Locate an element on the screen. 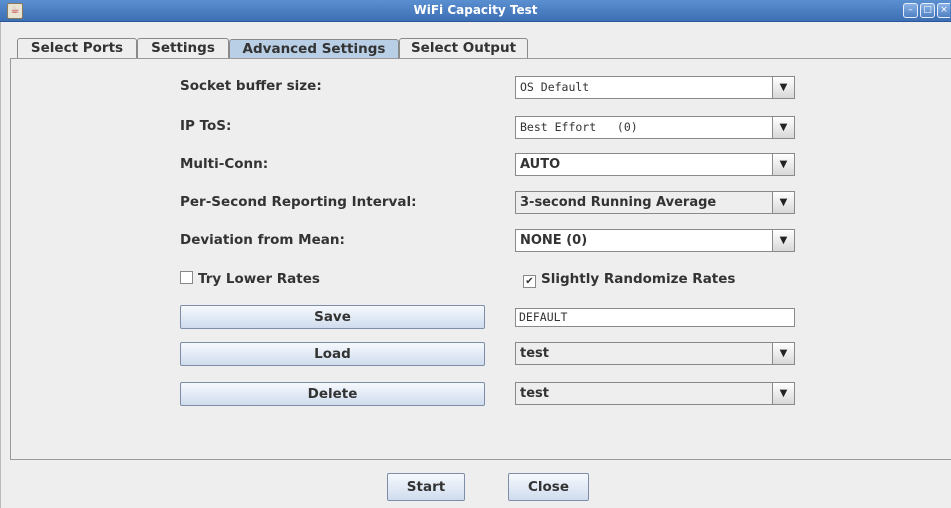 The image size is (951, 508). close-button: Close is located at coordinates (548, 487).